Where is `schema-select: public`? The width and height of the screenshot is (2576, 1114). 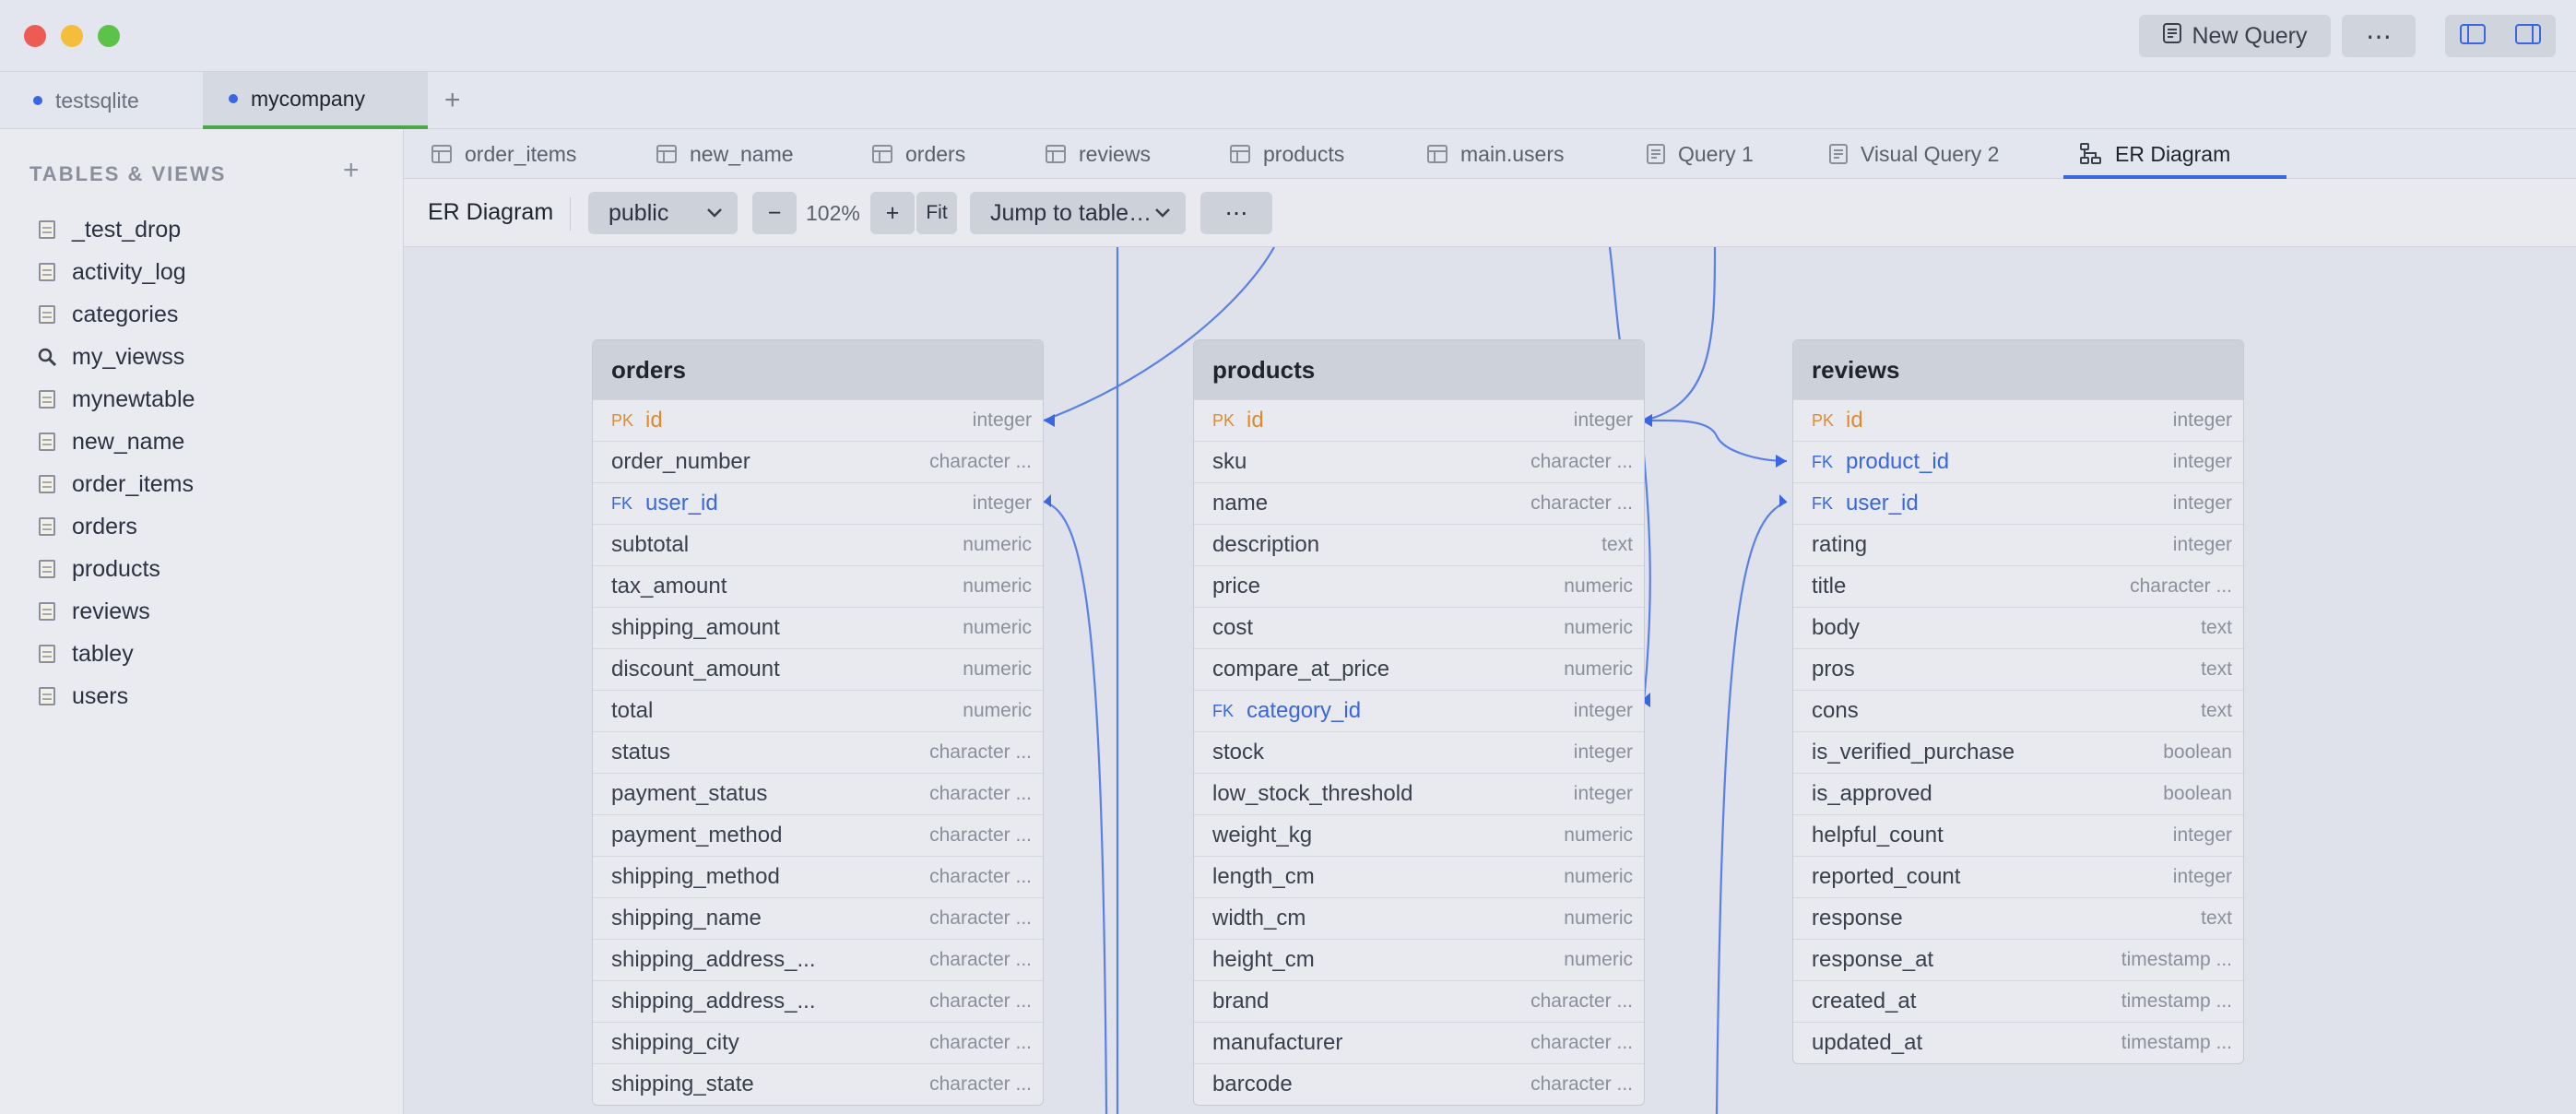
schema-select: public is located at coordinates (663, 213).